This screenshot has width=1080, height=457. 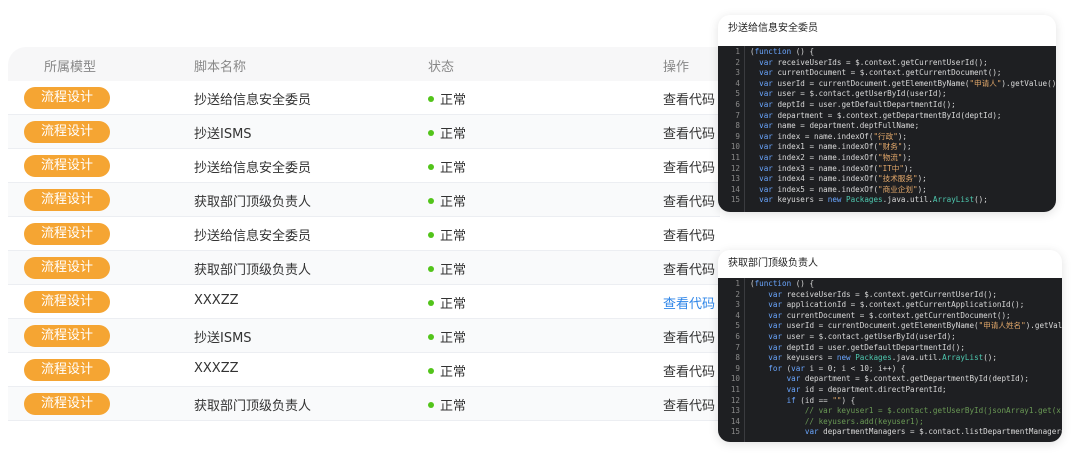 I want to click on line-number: 2, so click(x=737, y=62).